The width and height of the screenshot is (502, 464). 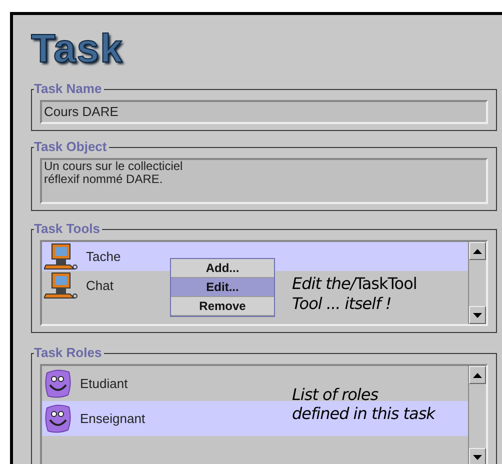 I want to click on logo: Task, so click(x=77, y=49).